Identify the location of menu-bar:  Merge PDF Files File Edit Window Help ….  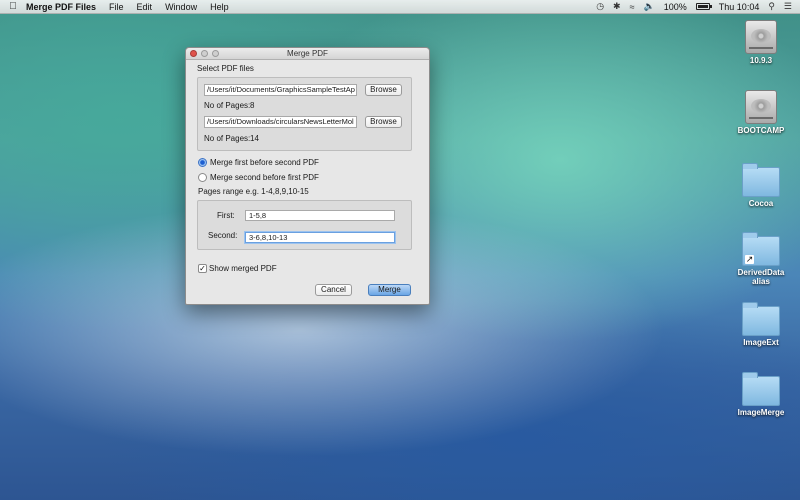
(400, 7).